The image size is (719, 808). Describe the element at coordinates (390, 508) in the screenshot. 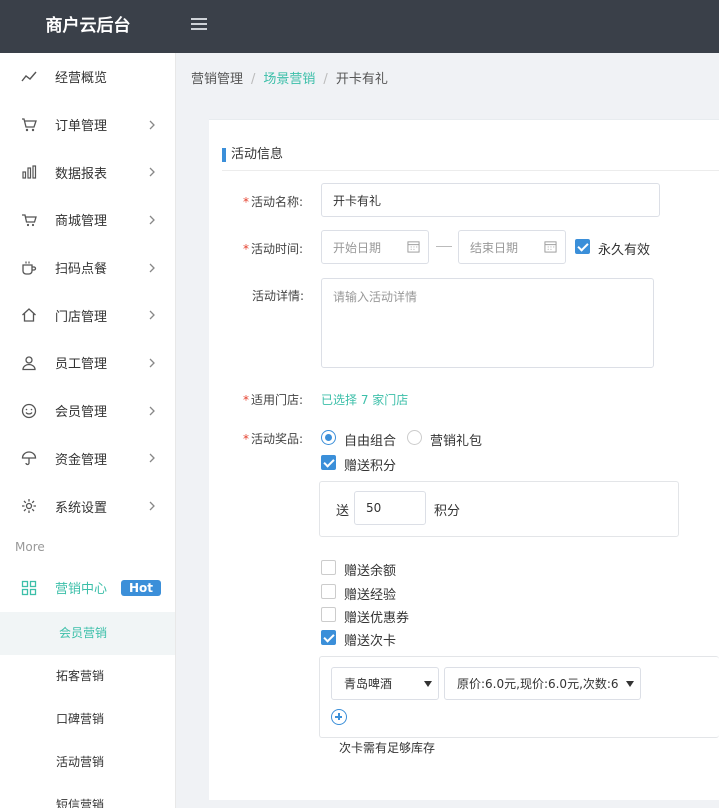

I see `points-input: 50` at that location.